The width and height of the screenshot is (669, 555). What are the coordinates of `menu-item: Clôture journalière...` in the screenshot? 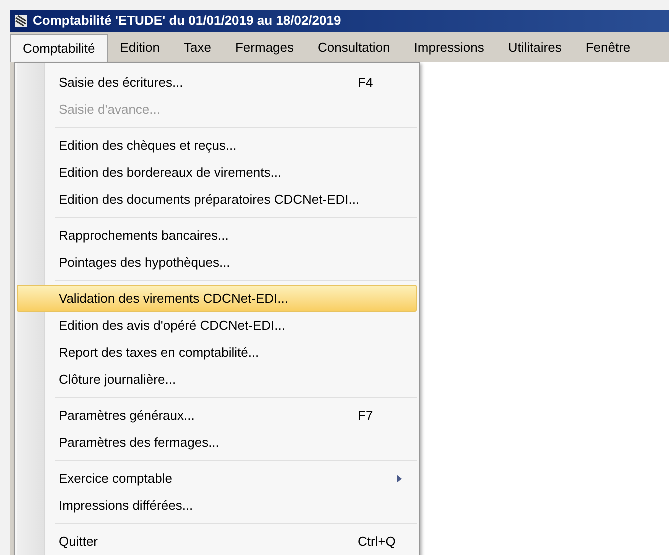 It's located at (217, 379).